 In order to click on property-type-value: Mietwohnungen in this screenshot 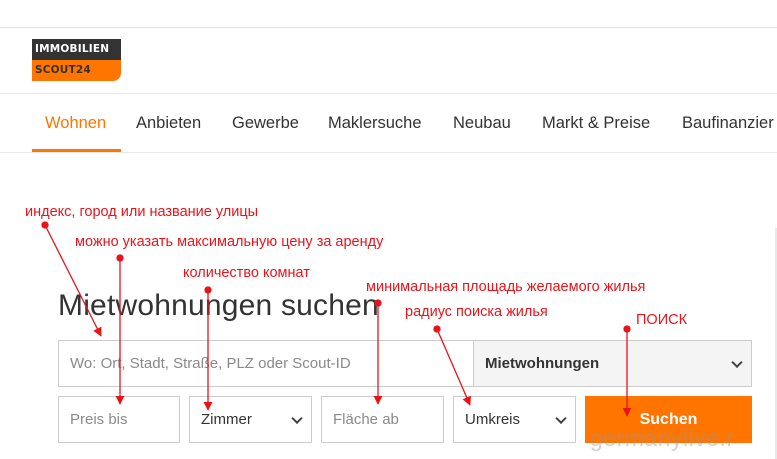, I will do `click(542, 363)`.